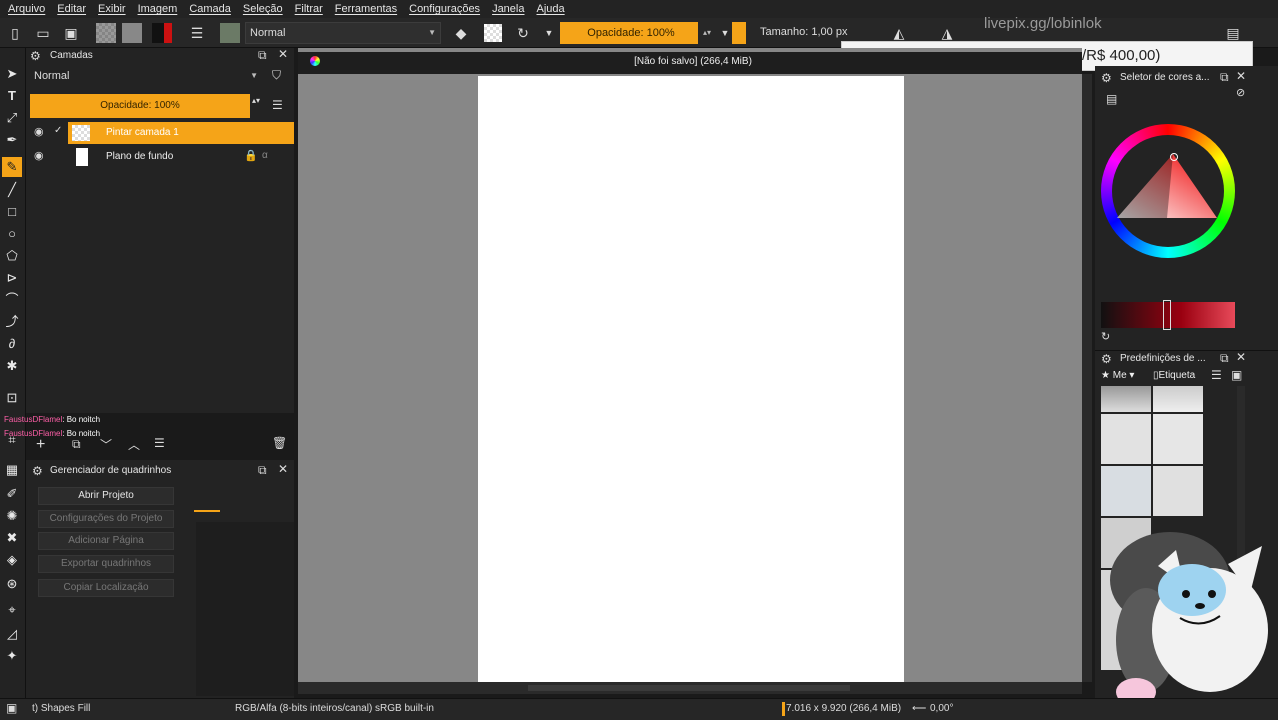 Image resolution: width=1278 pixels, height=720 pixels. Describe the element at coordinates (230, 33) in the screenshot. I see `brush-preset-icon` at that location.